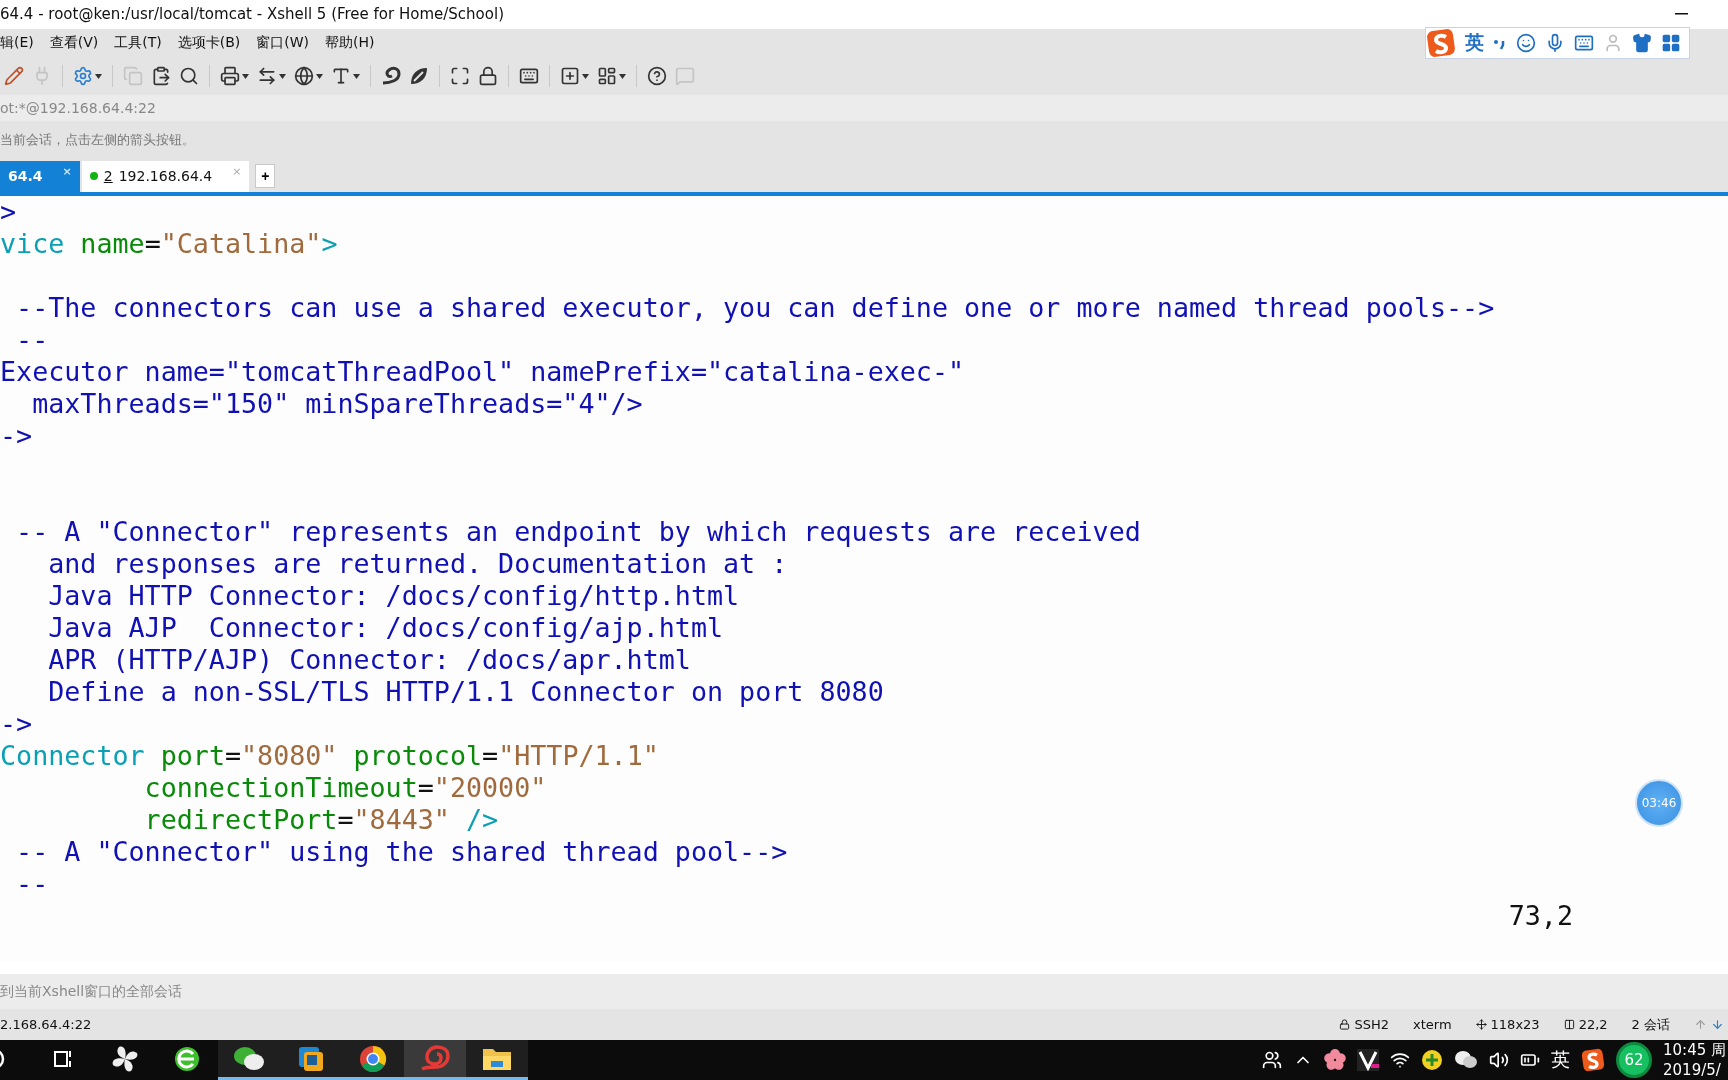  What do you see at coordinates (1515, 1025) in the screenshot?
I see `status-text: 118x23` at bounding box center [1515, 1025].